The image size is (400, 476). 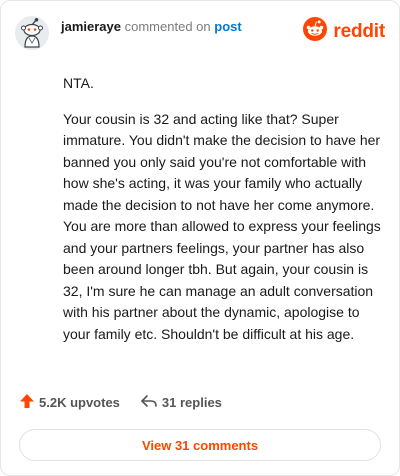 What do you see at coordinates (91, 26) in the screenshot?
I see `username-link: jamieraye` at bounding box center [91, 26].